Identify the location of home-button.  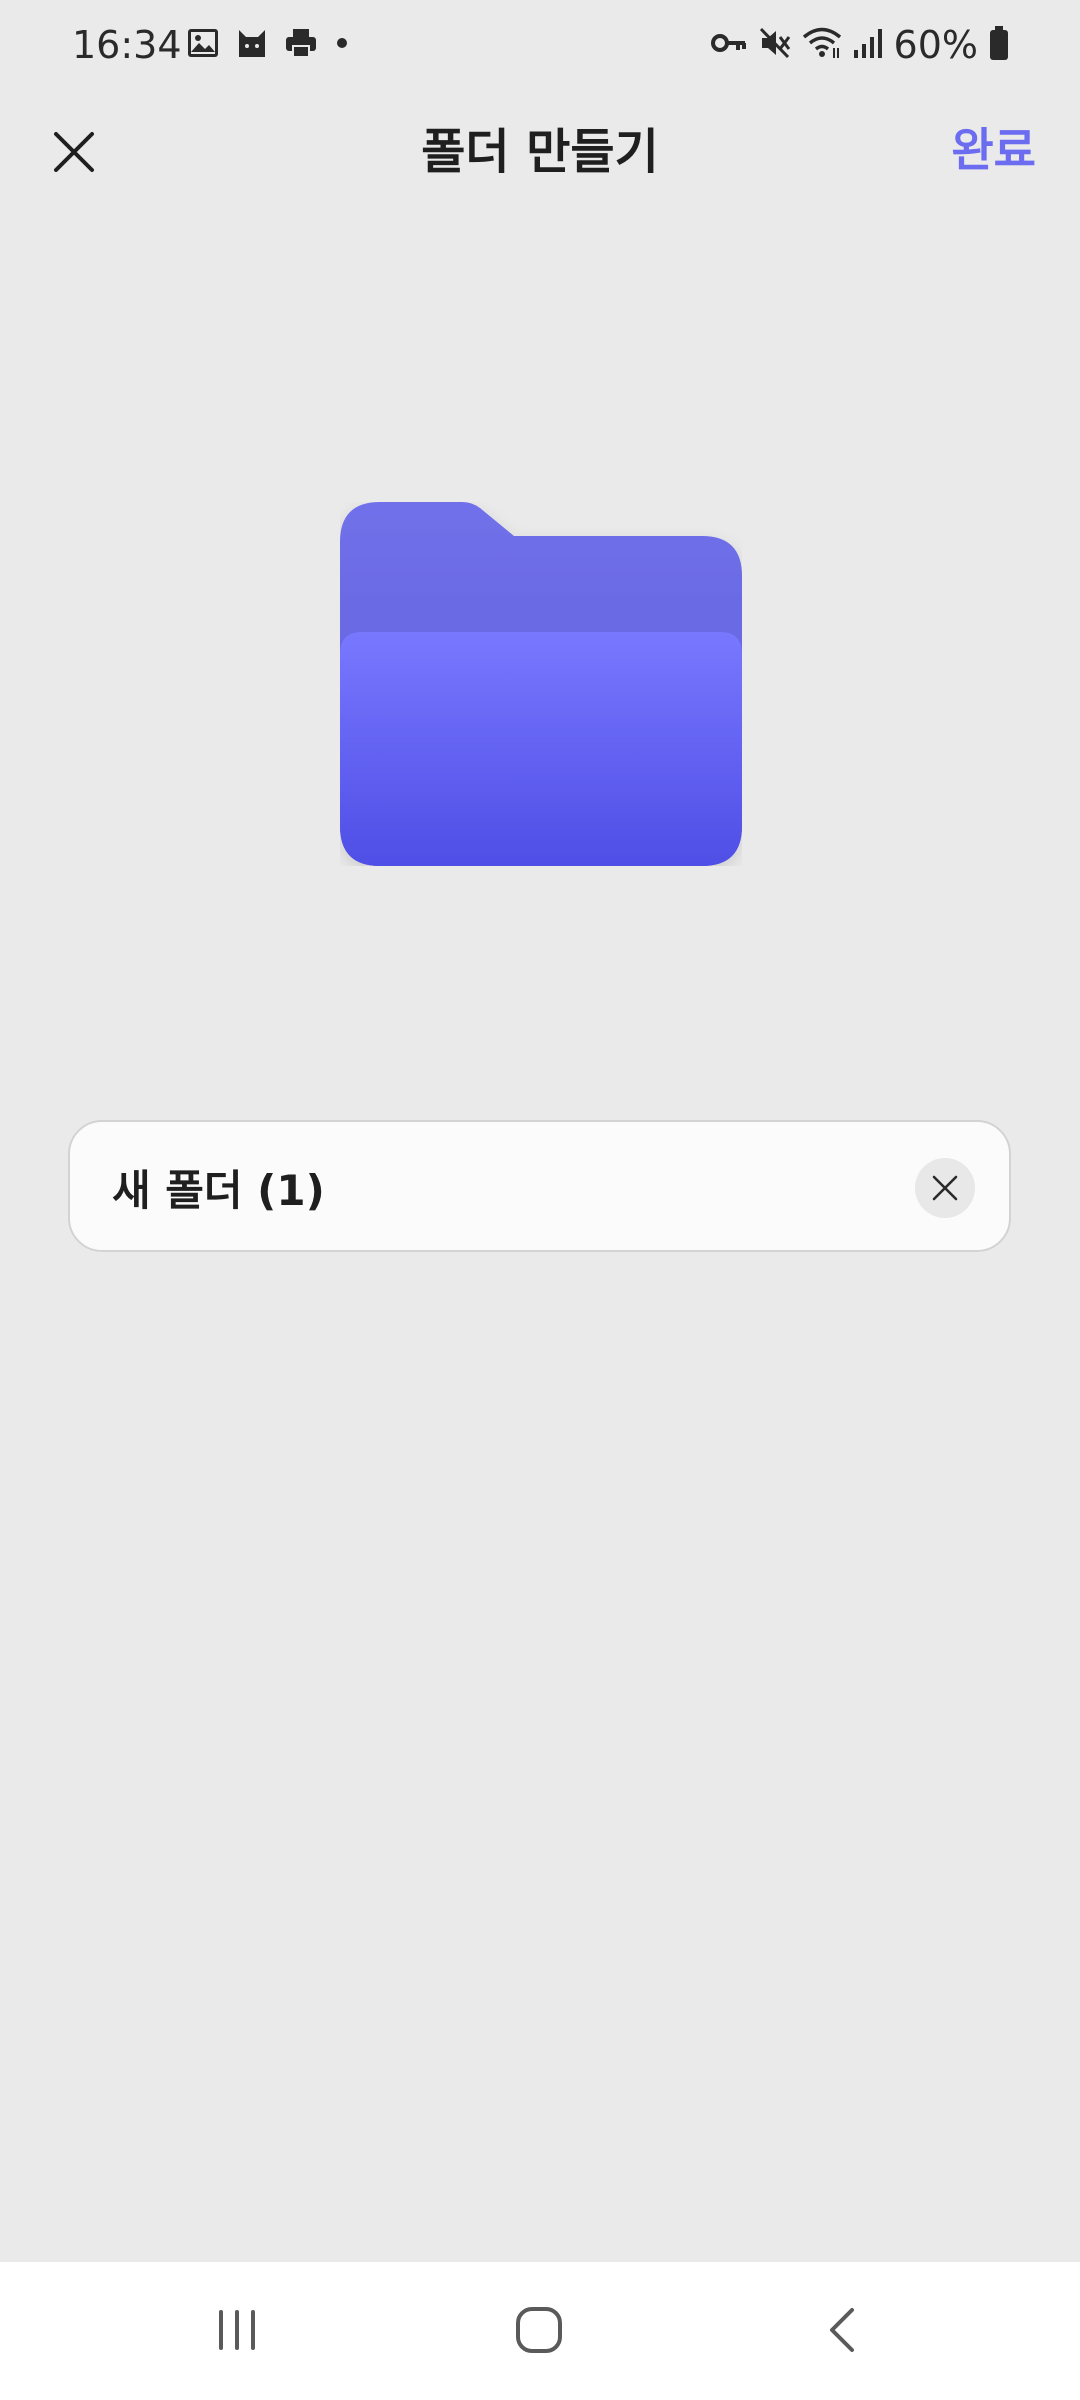
(539, 2330).